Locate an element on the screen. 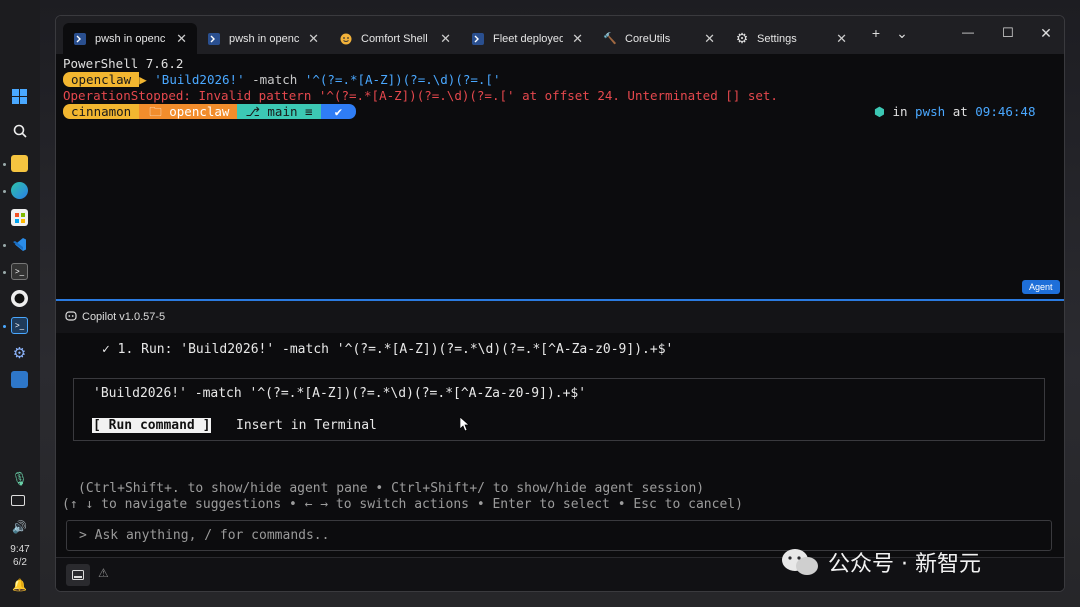 The image size is (1080, 607). watermark-text: 公众号 · 新智元 is located at coordinates (904, 564).